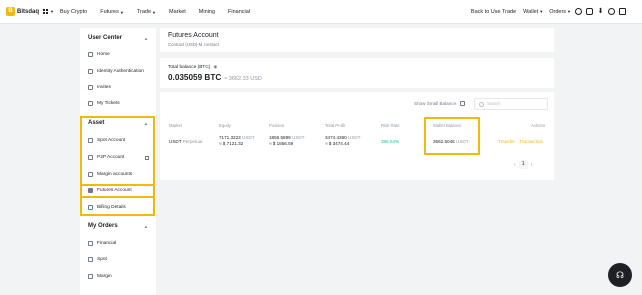 This screenshot has height=295, width=642. I want to click on brand-name: Bitsdaq, so click(28, 11).